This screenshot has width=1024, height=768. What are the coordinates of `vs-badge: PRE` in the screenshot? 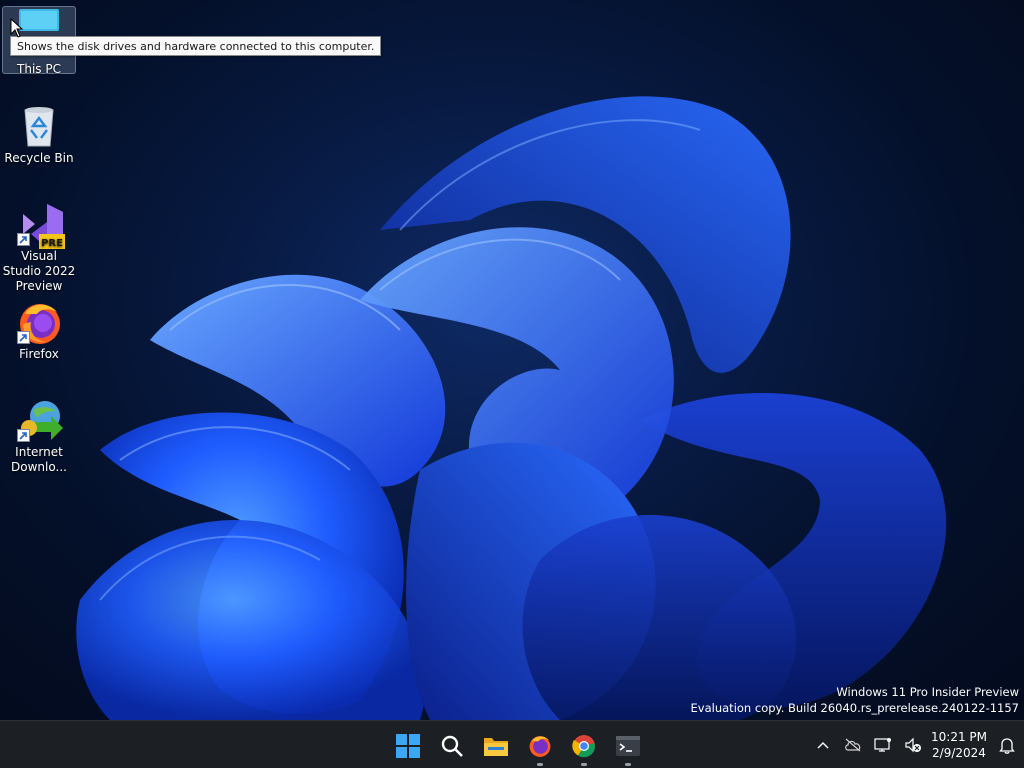 It's located at (52, 243).